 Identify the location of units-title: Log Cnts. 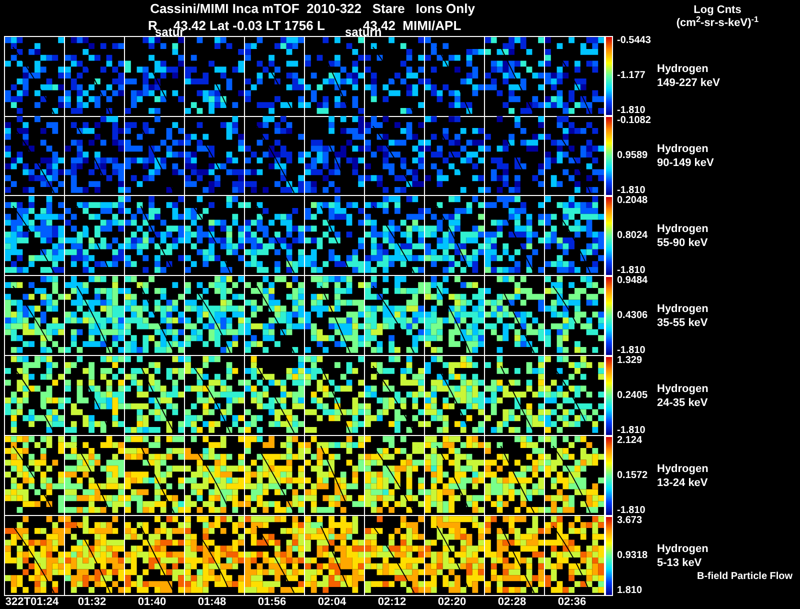
(718, 10).